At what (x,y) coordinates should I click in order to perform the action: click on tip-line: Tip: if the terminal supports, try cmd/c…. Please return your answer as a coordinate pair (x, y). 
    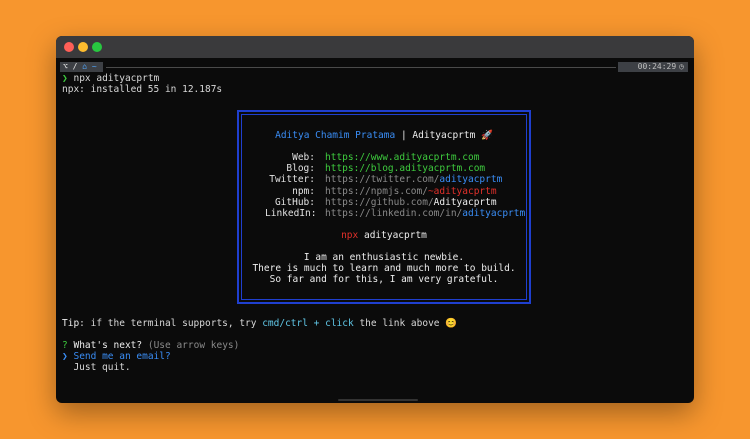
    Looking at the image, I should click on (259, 323).